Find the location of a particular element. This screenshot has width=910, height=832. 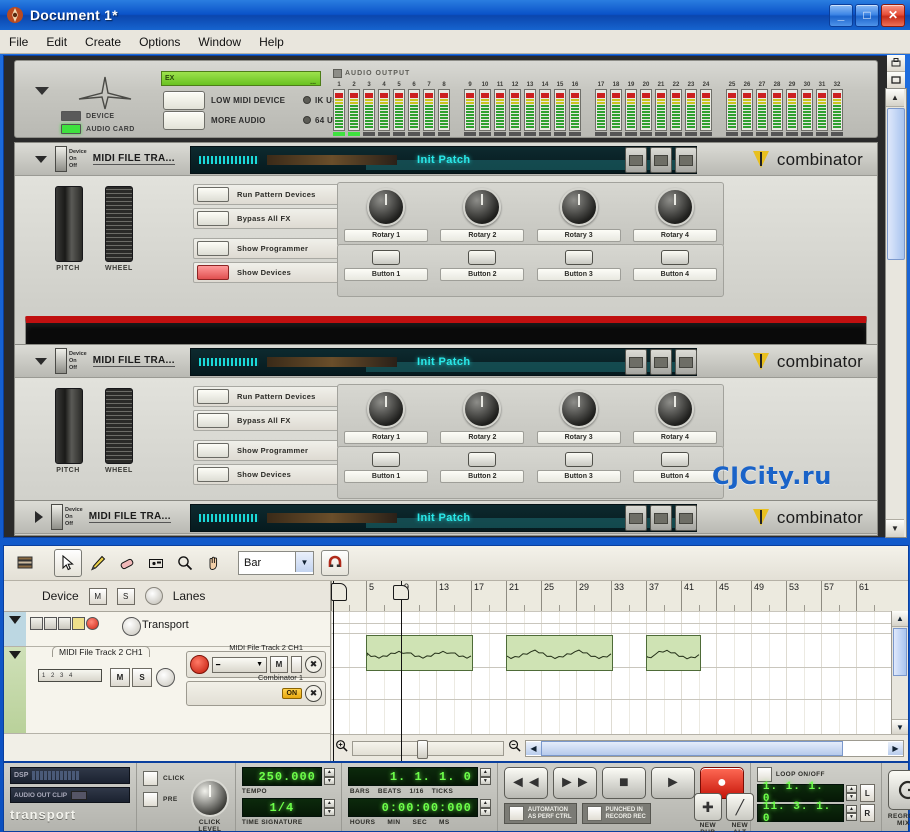

hscroll-left-button: ◀ is located at coordinates (533, 748).